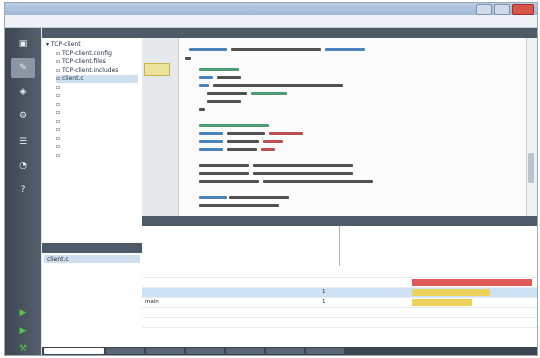 The image size is (540, 358). Describe the element at coordinates (92, 259) in the screenshot. I see `open-document-item: client.c` at that location.